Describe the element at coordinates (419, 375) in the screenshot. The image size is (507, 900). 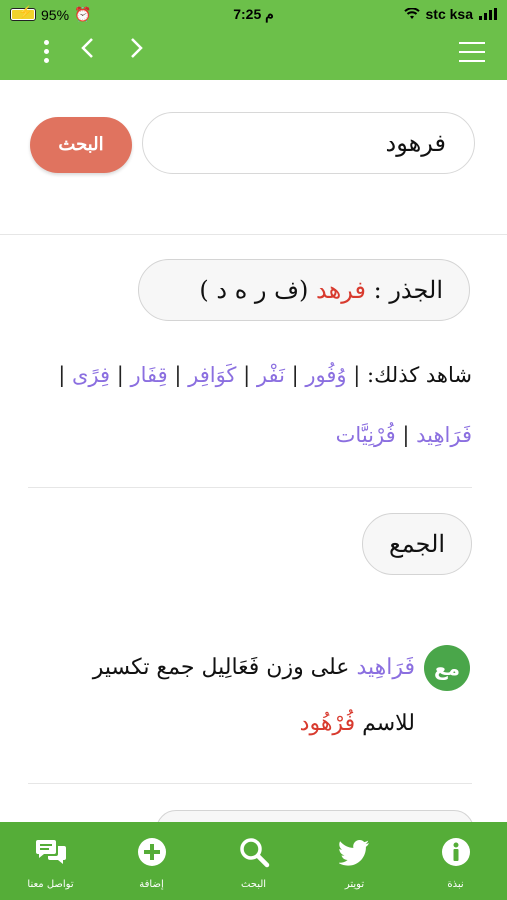
I see `witness-label: شاهد كذلك:` at that location.